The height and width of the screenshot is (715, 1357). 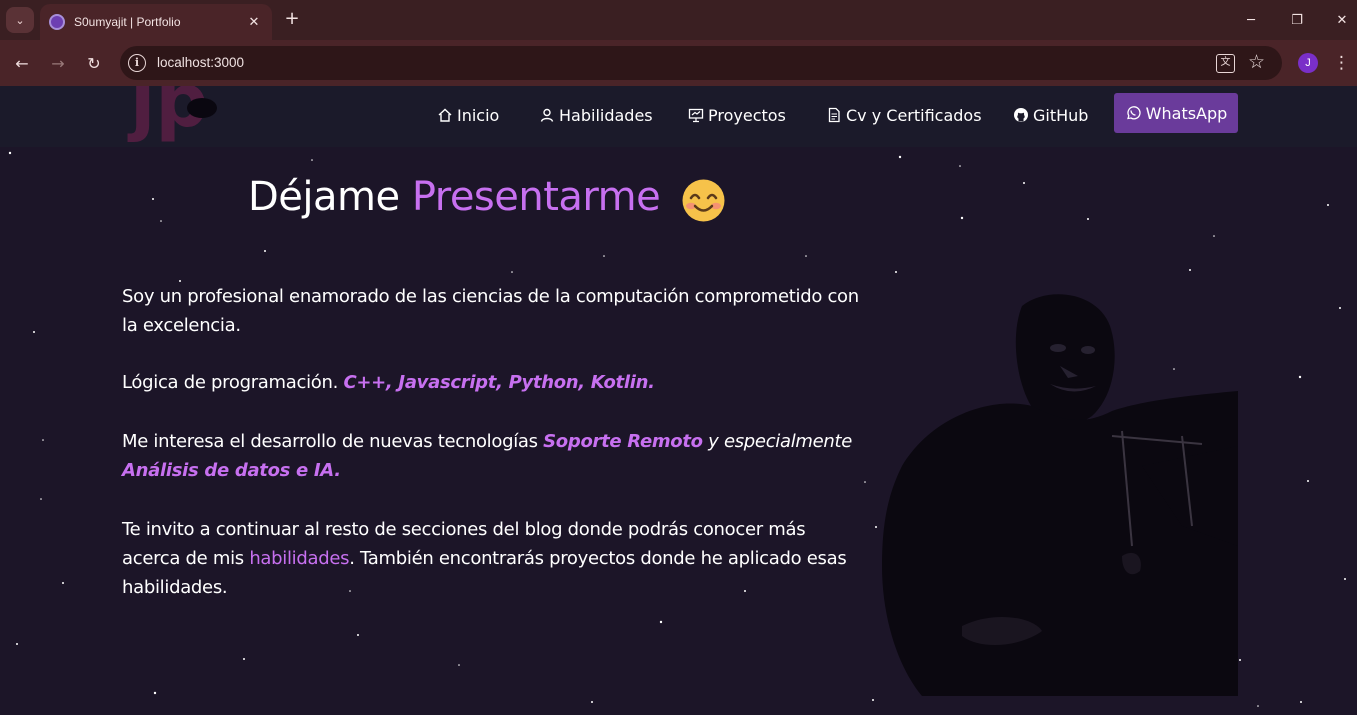 What do you see at coordinates (834, 115) in the screenshot?
I see `document-icon` at bounding box center [834, 115].